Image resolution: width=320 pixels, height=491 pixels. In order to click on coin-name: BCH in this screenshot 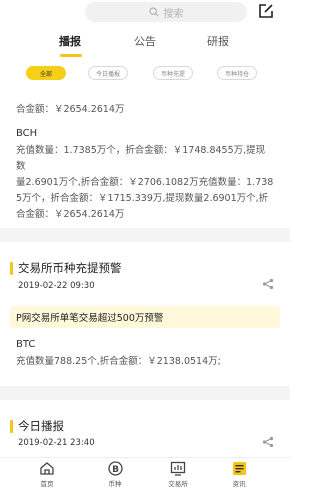, I will do `click(27, 133)`.